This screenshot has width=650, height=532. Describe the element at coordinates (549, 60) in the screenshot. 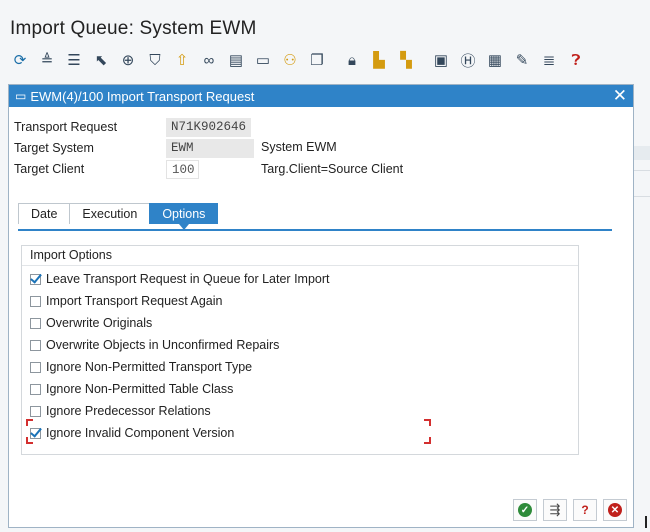

I see `list-icon: ≣` at that location.